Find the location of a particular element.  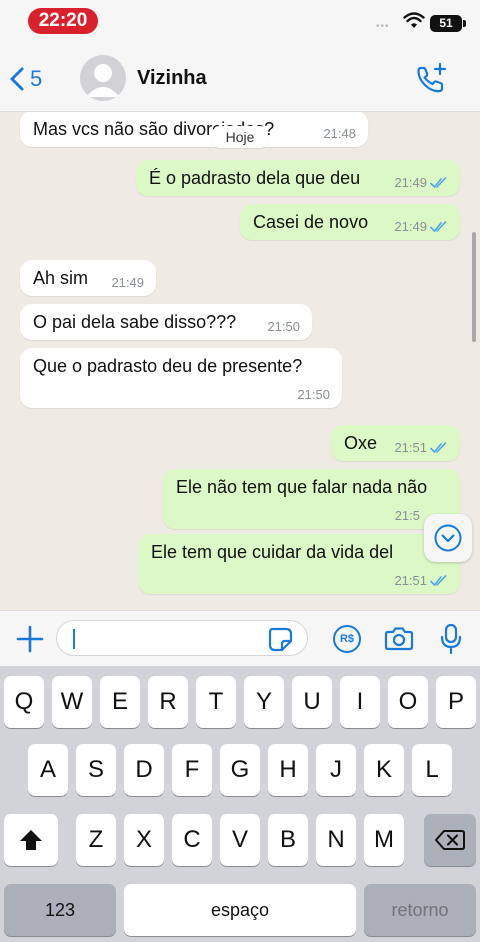

message-meta: 21:5 is located at coordinates (407, 515).